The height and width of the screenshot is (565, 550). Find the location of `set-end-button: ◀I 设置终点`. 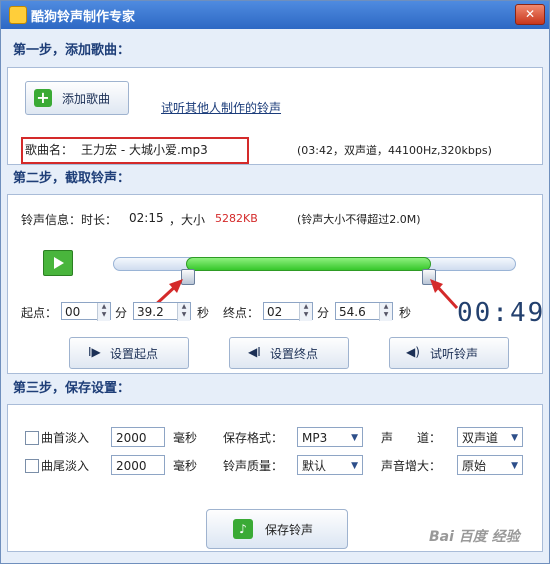

set-end-button: ◀I 设置终点 is located at coordinates (289, 353).